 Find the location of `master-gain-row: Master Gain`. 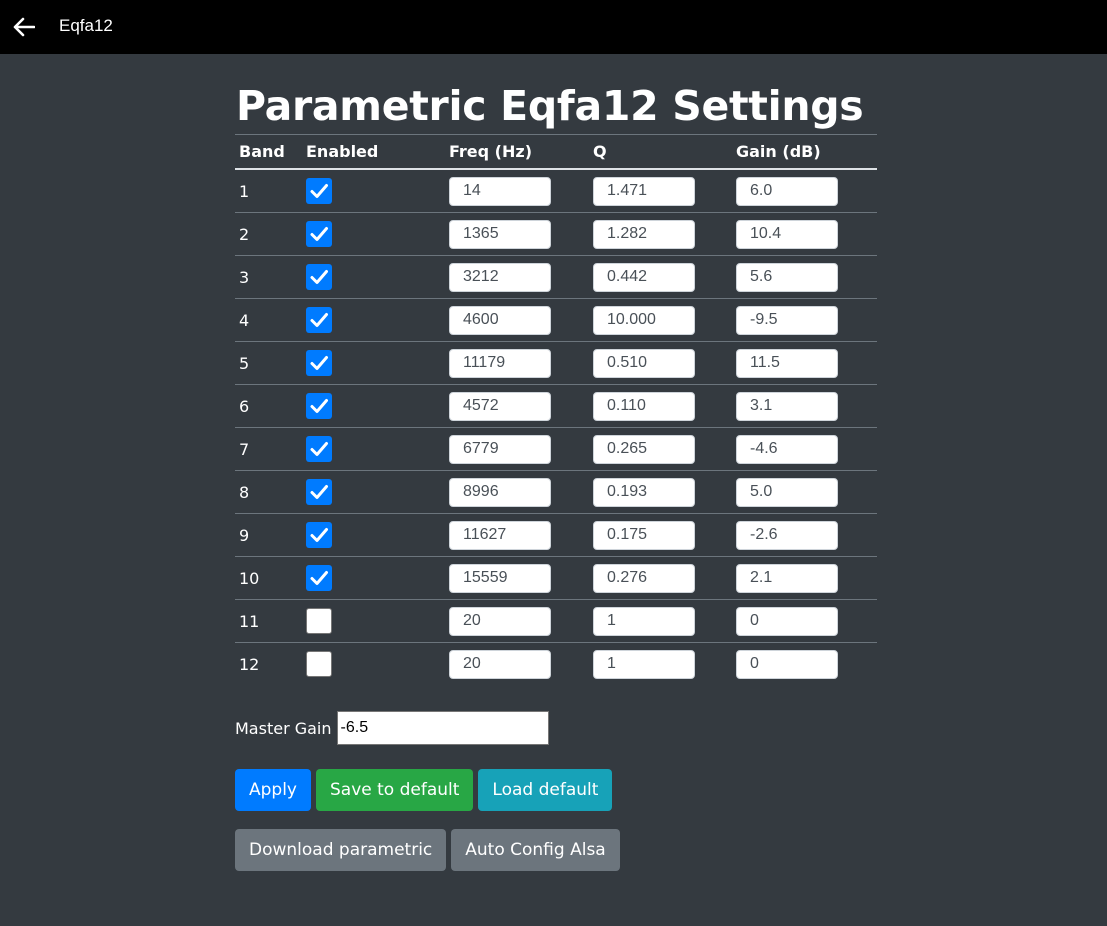

master-gain-row: Master Gain is located at coordinates (556, 728).